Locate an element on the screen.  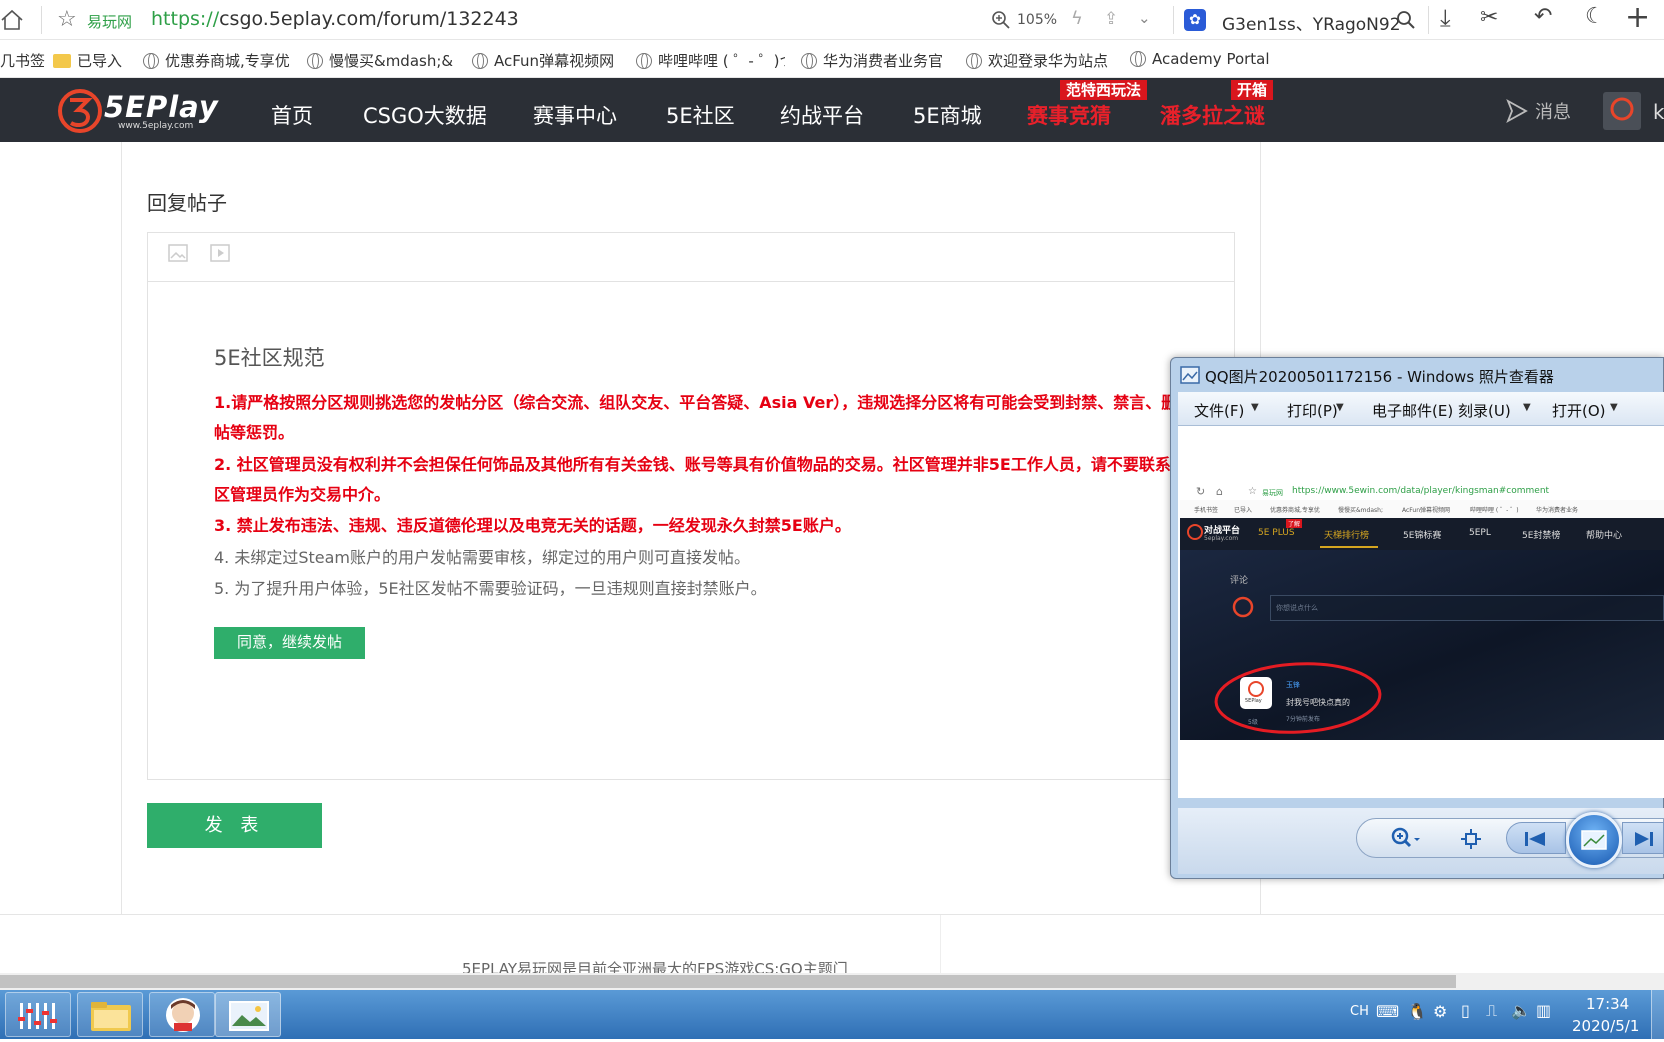
messages-label: 消息 is located at coordinates (1553, 112).